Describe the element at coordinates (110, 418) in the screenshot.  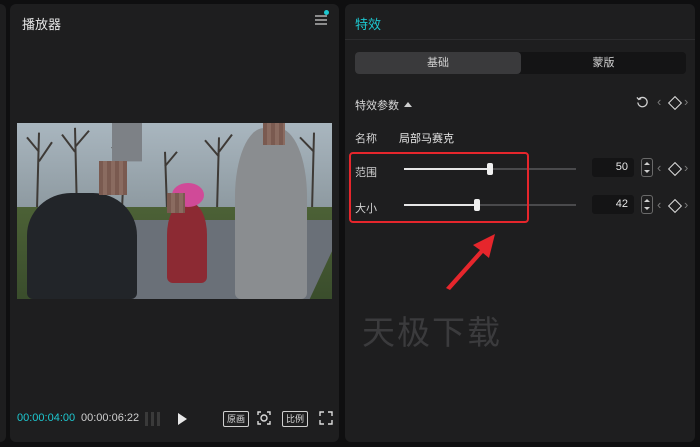
I see `total-time: 00:00:06:22` at that location.